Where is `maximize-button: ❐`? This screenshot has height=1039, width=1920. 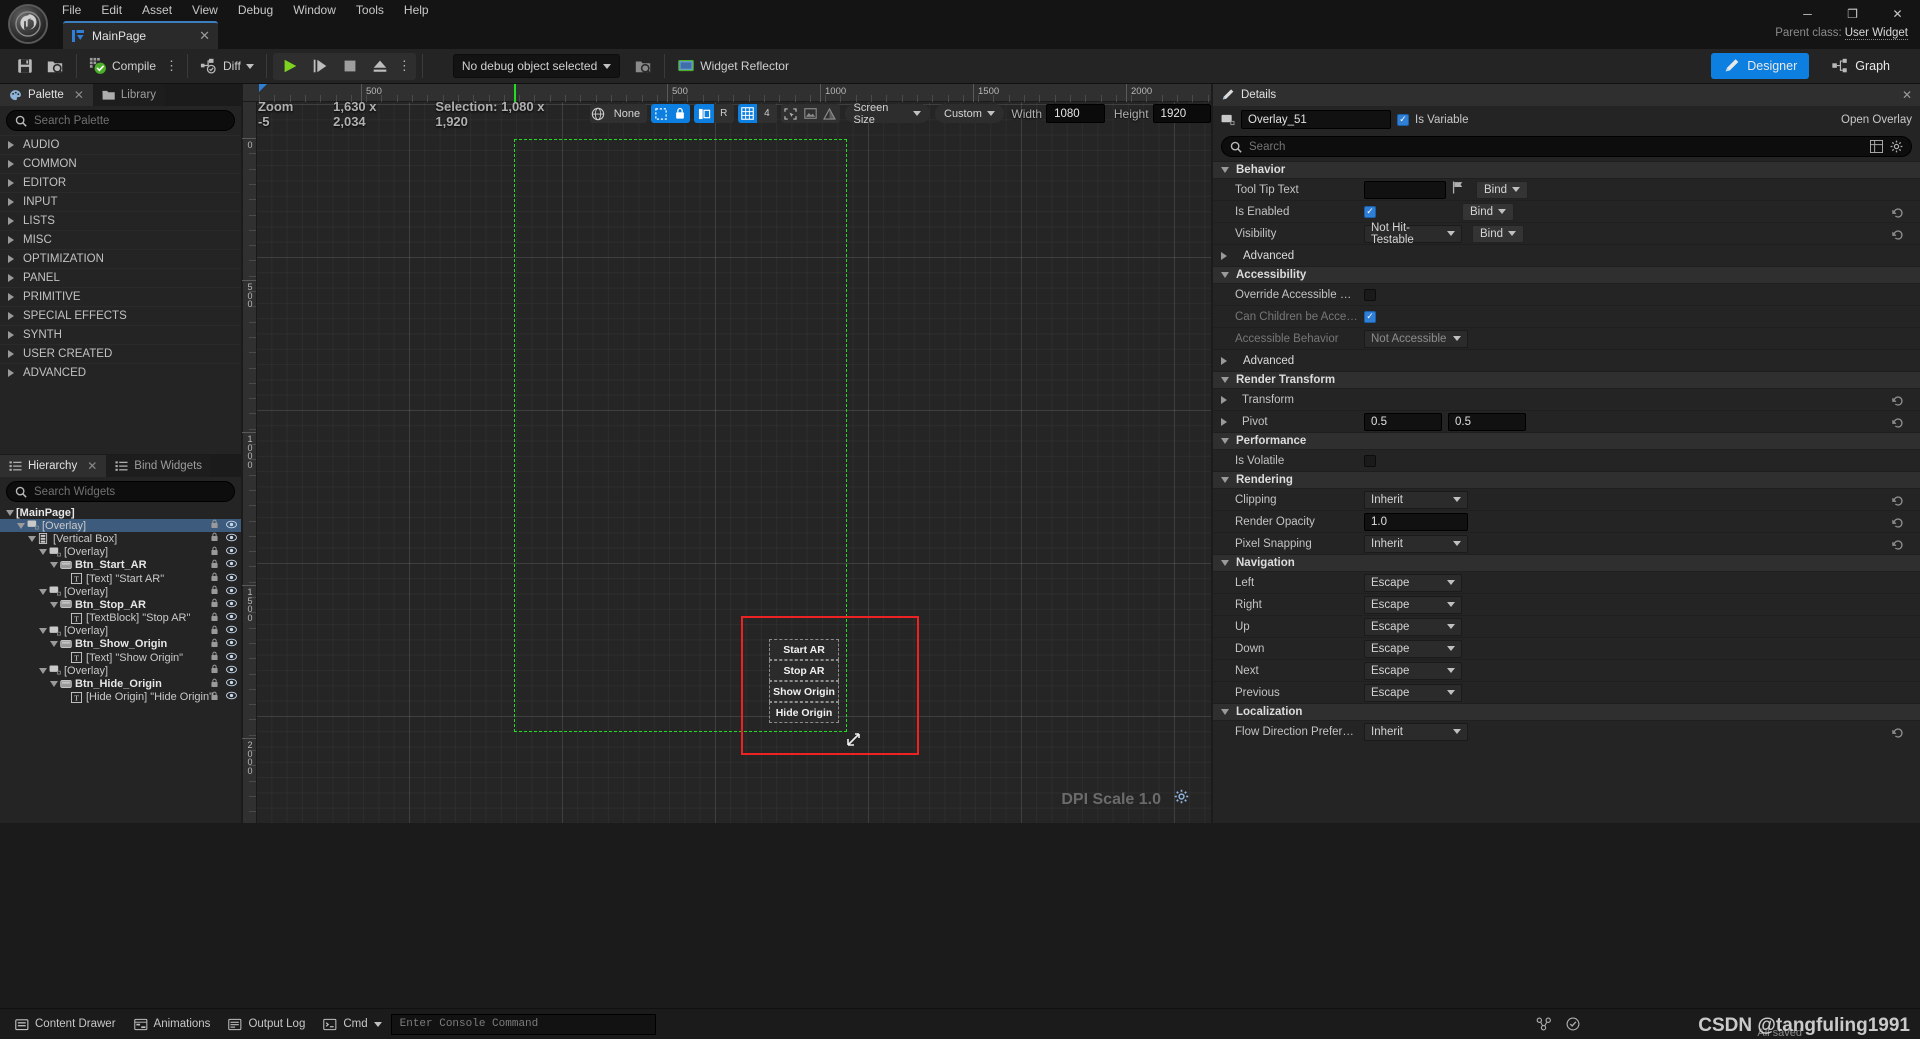 maximize-button: ❐ is located at coordinates (1852, 14).